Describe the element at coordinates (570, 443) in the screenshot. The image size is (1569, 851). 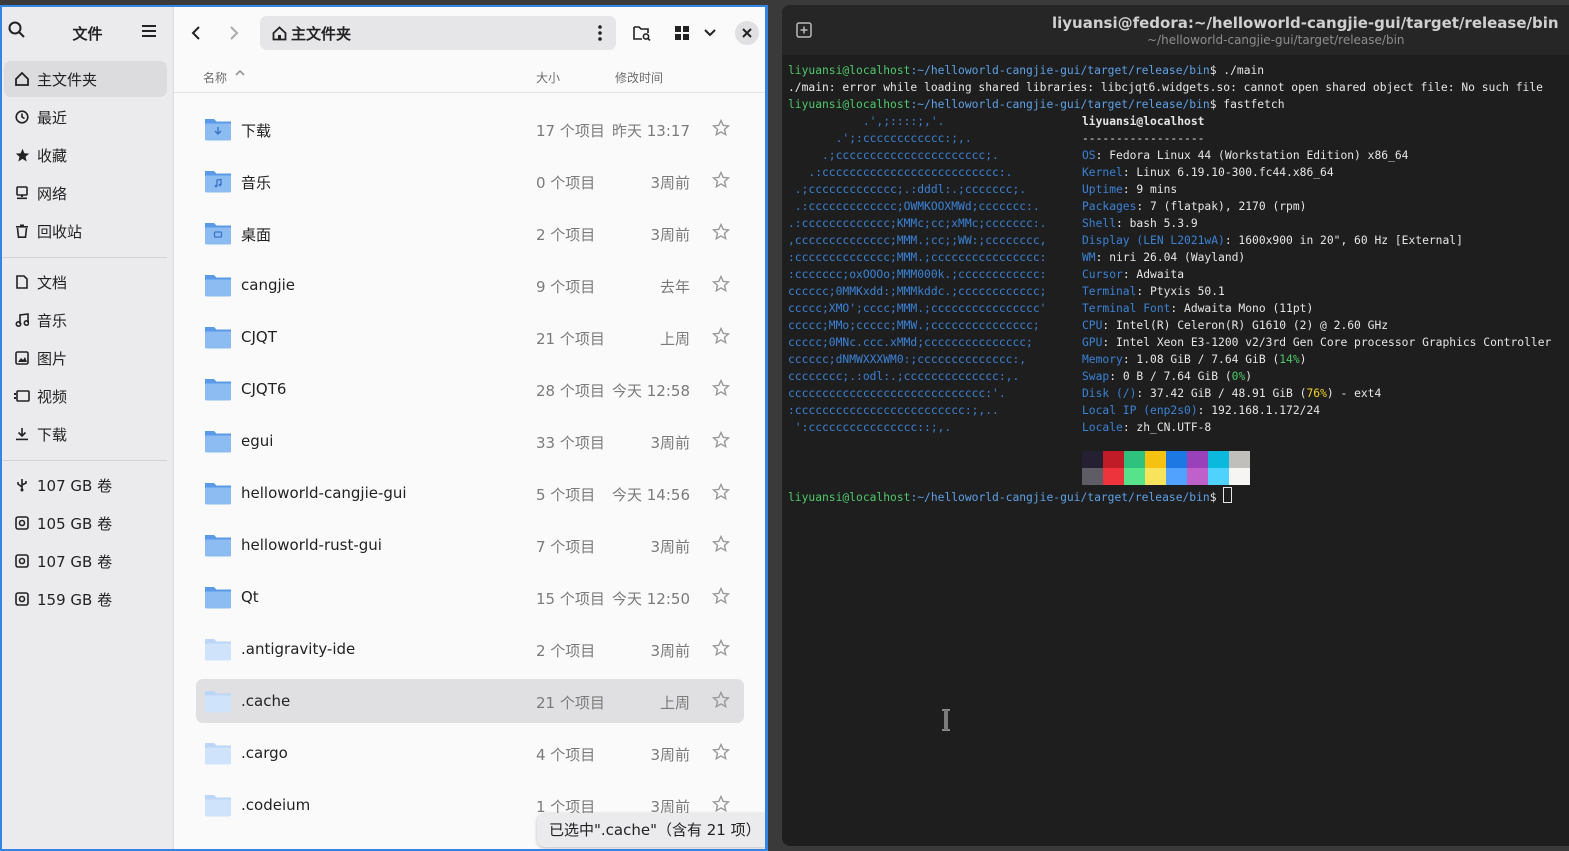
I see `file-size: 33 个项目` at that location.